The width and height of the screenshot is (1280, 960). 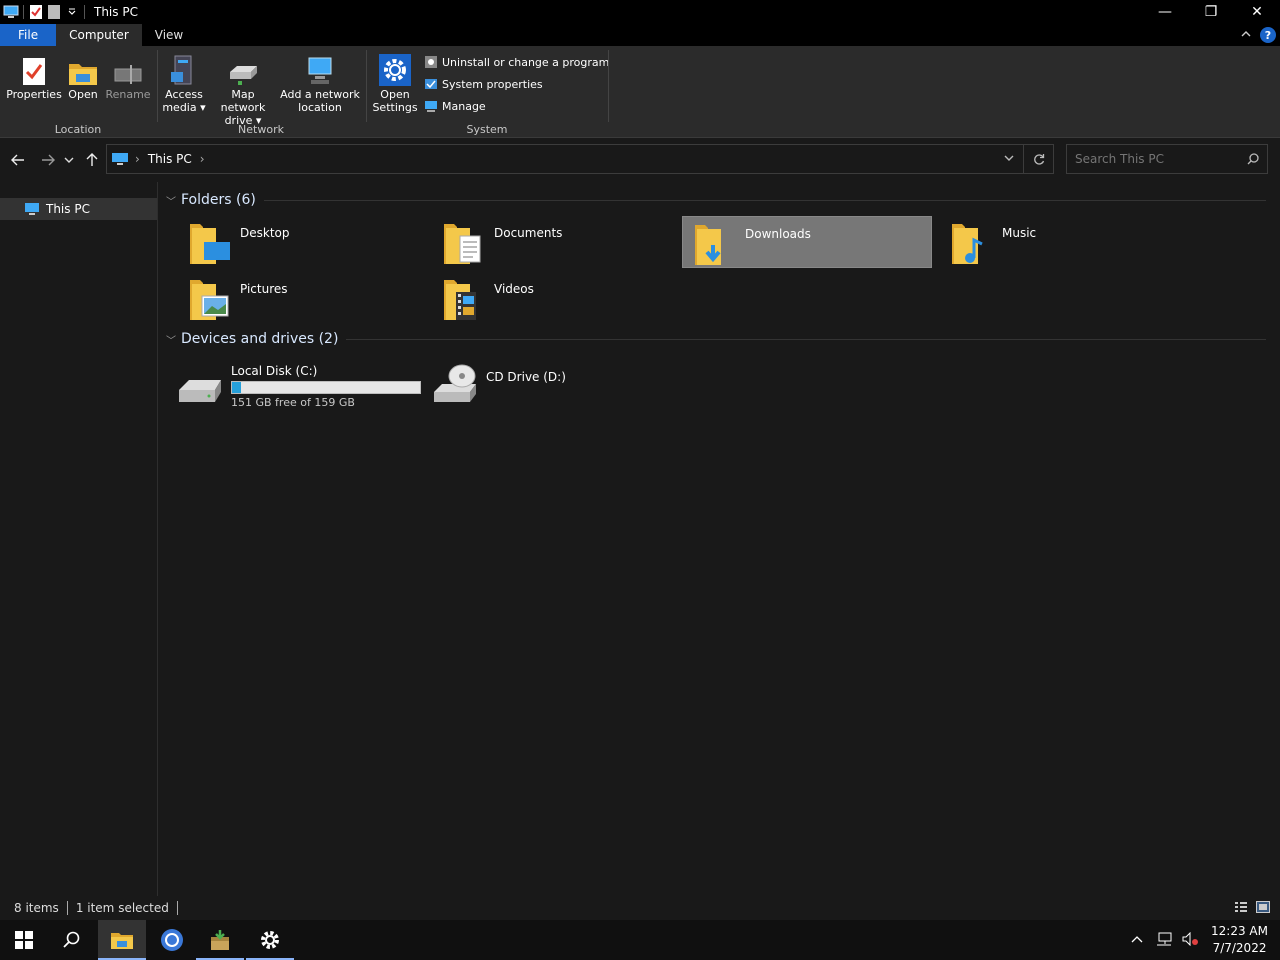 What do you see at coordinates (36, 908) in the screenshot?
I see `item-count: 8 items` at bounding box center [36, 908].